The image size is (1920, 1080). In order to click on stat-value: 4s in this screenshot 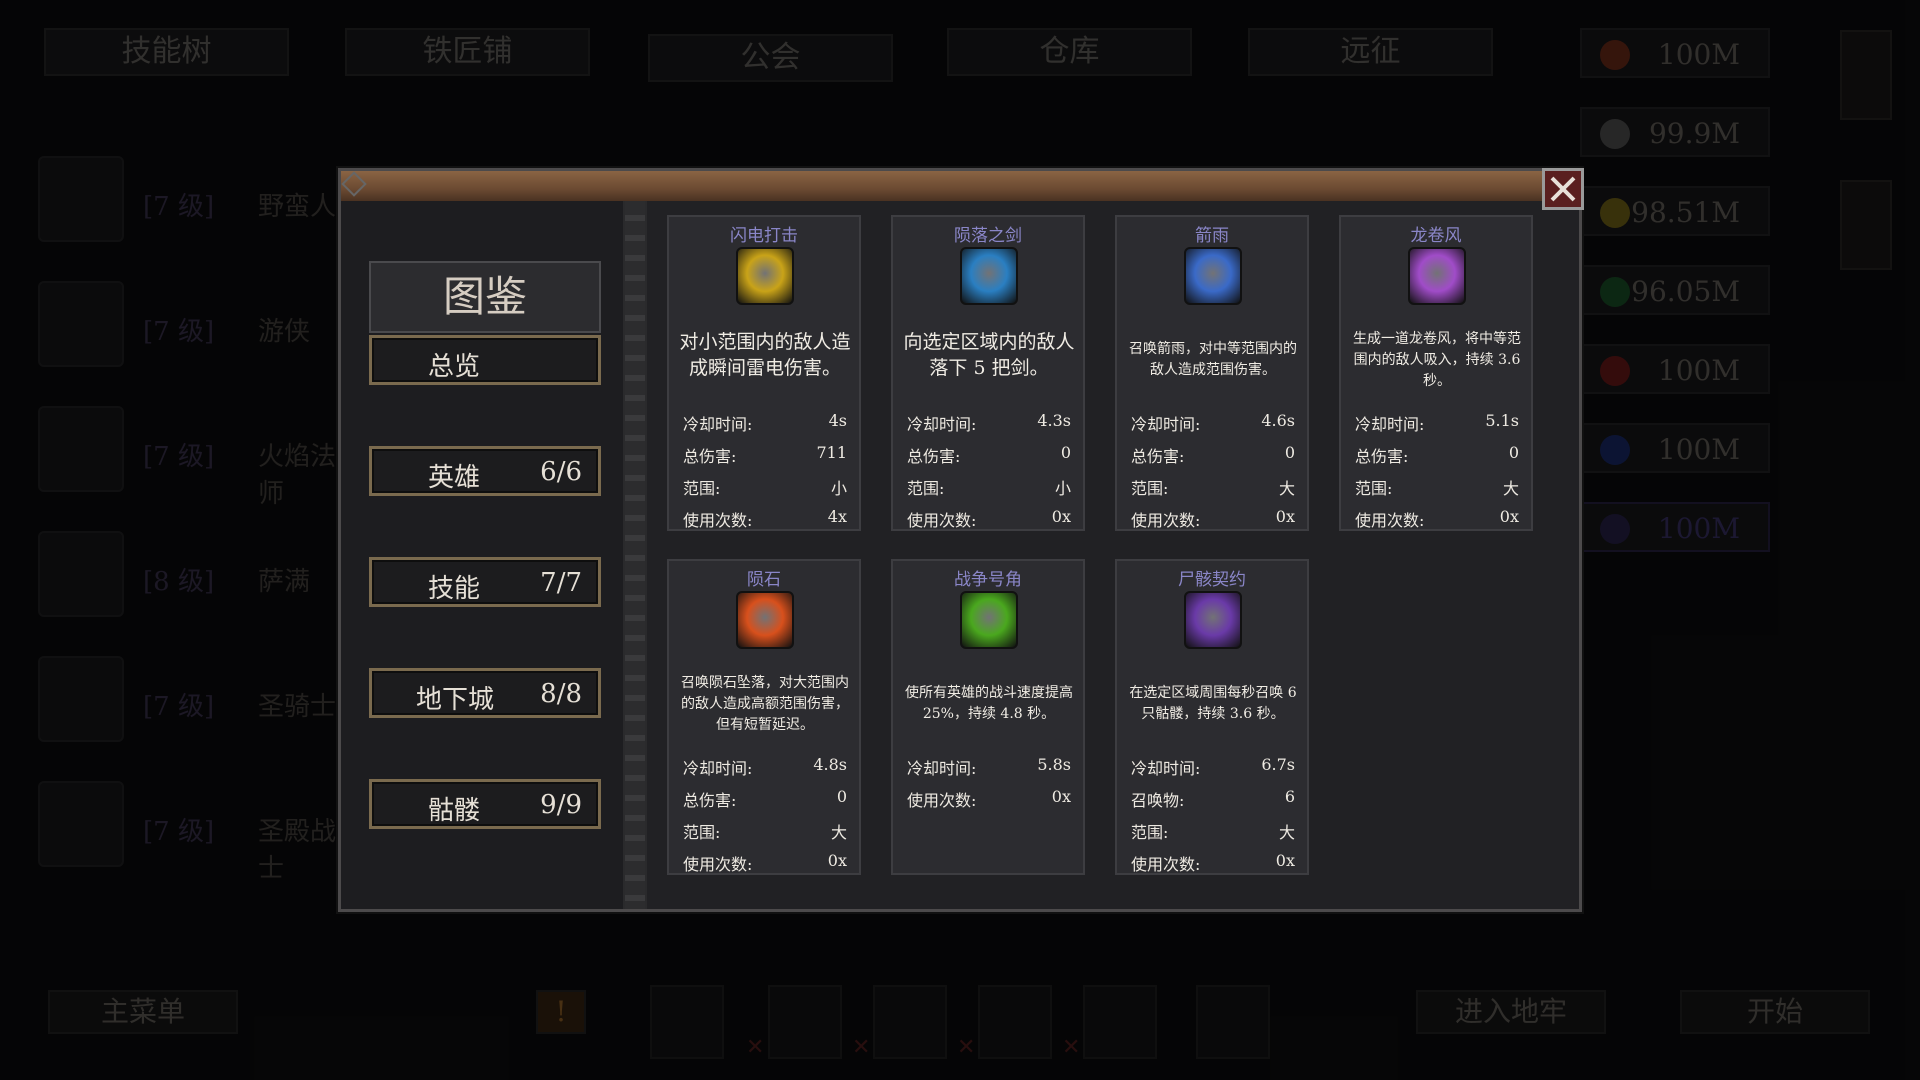, I will do `click(837, 420)`.